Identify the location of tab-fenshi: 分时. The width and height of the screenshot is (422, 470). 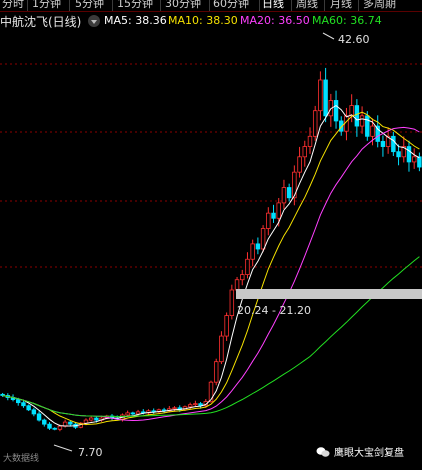
(13, 5).